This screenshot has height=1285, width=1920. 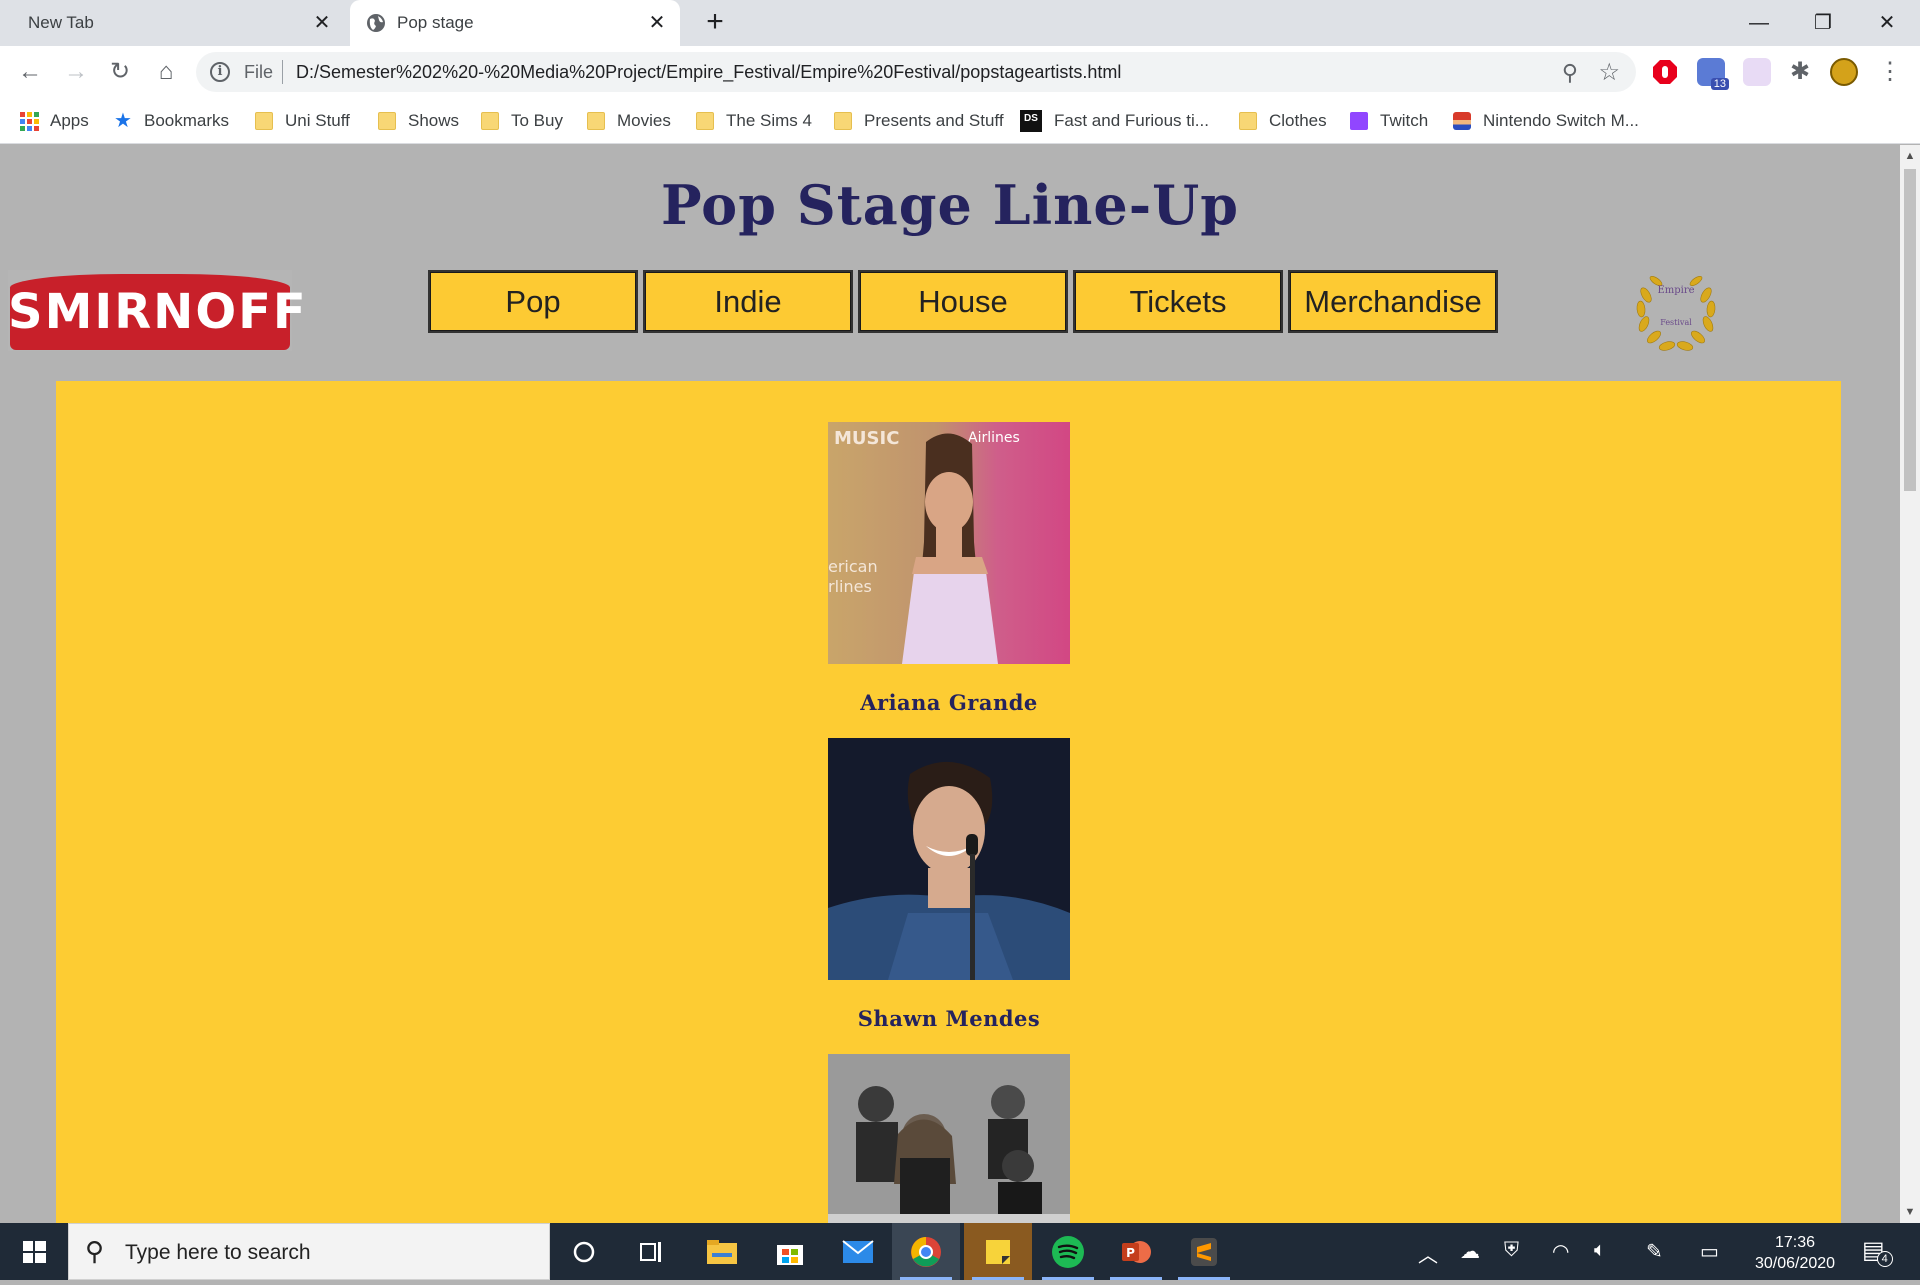 I want to click on chrome-icon, so click(x=926, y=1251).